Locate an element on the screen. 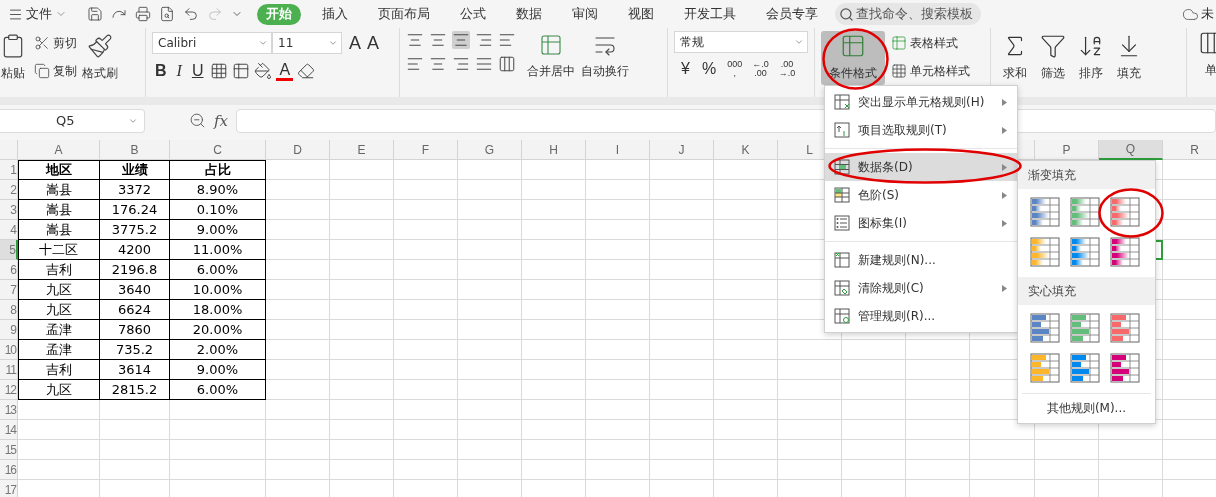 This screenshot has width=1216, height=497. row-header: 13 is located at coordinates (9, 410).